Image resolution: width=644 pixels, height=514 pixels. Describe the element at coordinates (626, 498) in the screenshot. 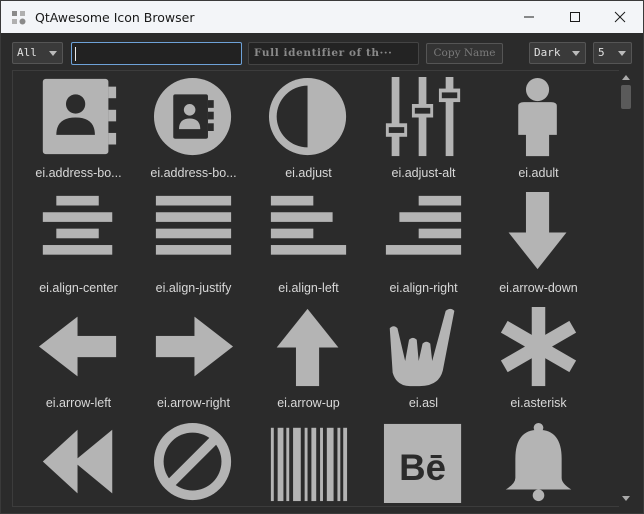

I see `scroll-down-icon` at that location.